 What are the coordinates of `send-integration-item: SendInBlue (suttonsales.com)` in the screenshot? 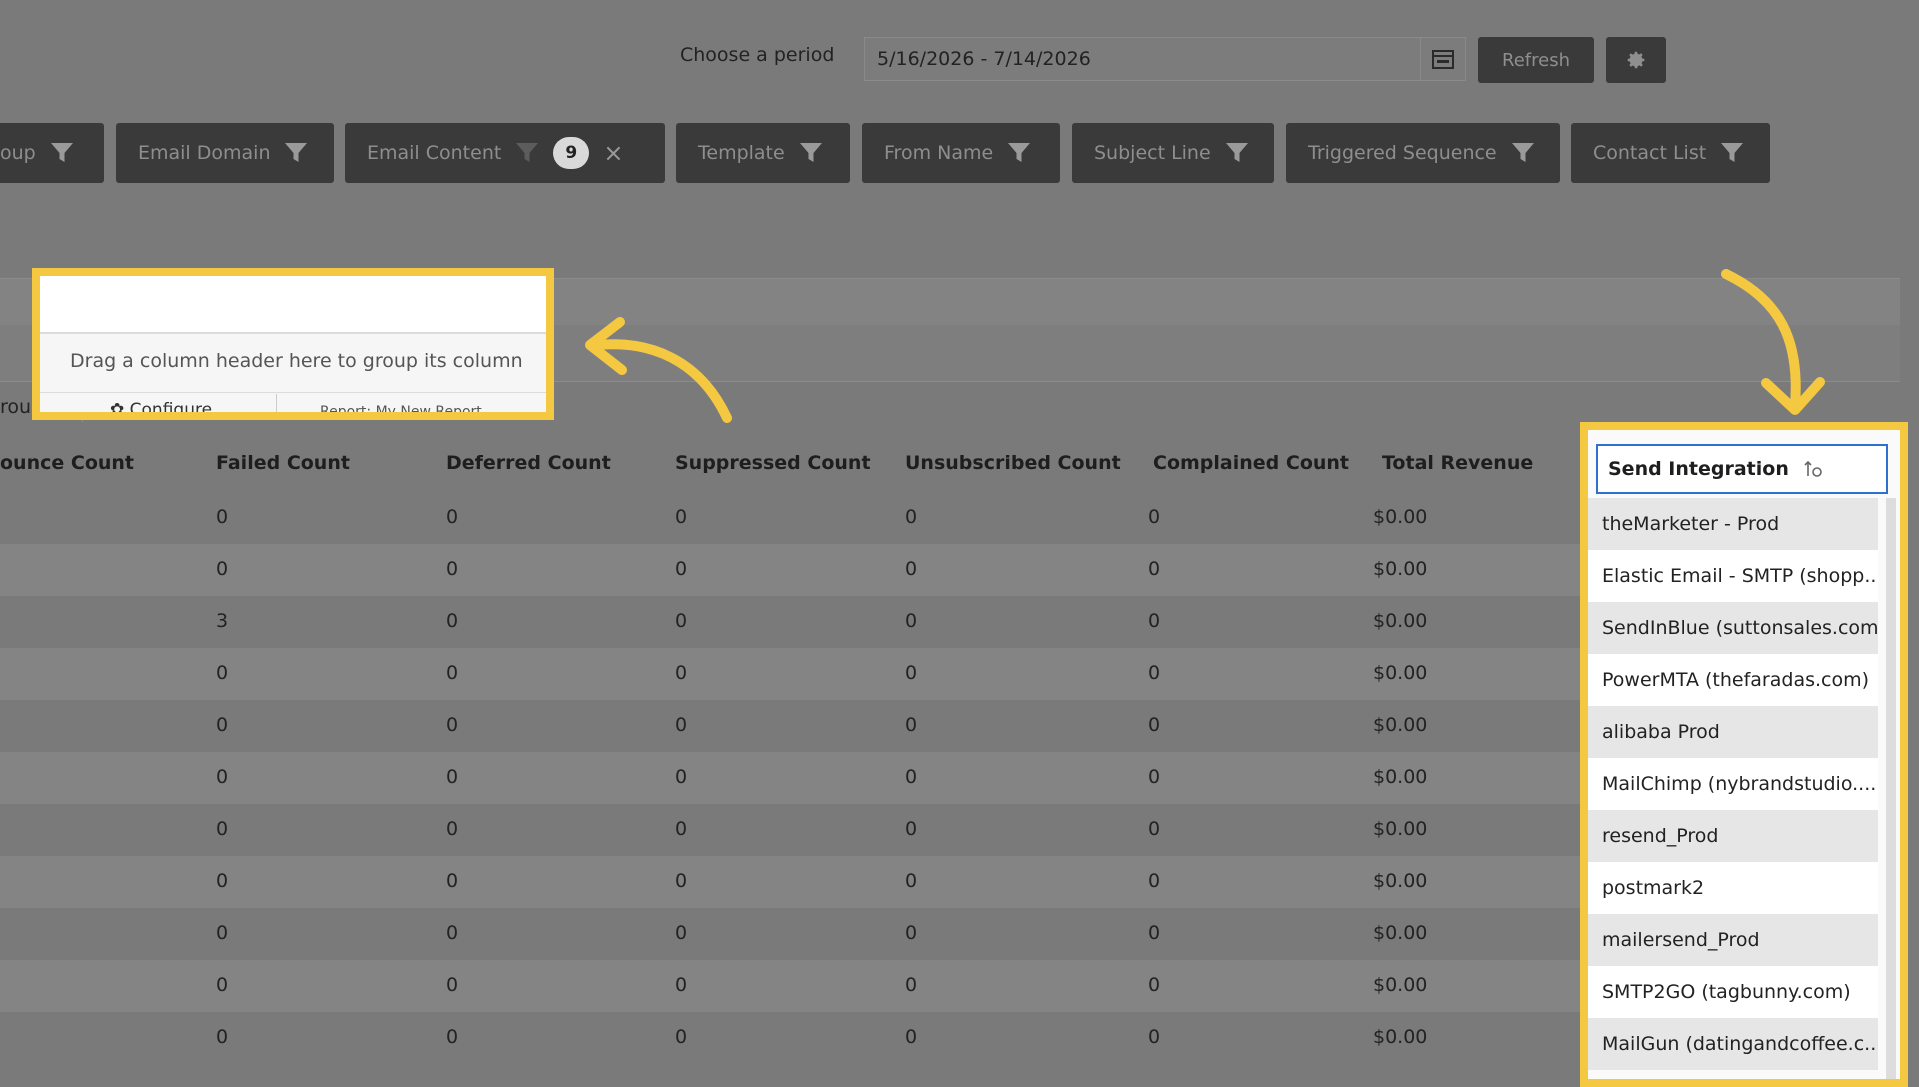 It's located at (1733, 628).